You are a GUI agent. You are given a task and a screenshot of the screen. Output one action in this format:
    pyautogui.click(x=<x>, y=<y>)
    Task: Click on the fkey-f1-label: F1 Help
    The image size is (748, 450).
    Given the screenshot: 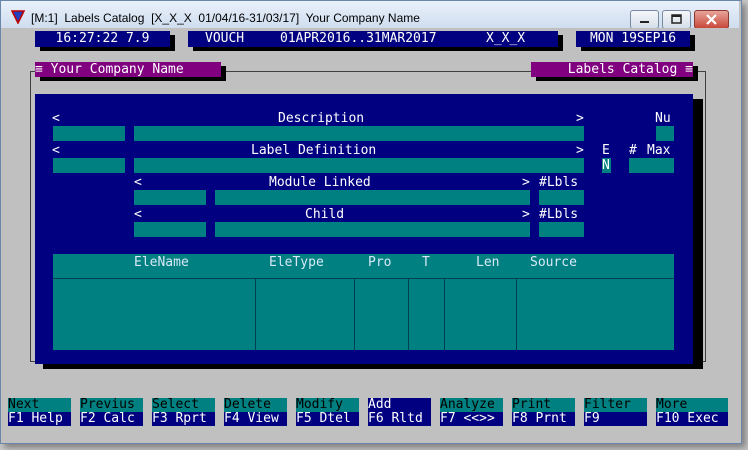 What is the action you would take?
    pyautogui.click(x=39, y=419)
    